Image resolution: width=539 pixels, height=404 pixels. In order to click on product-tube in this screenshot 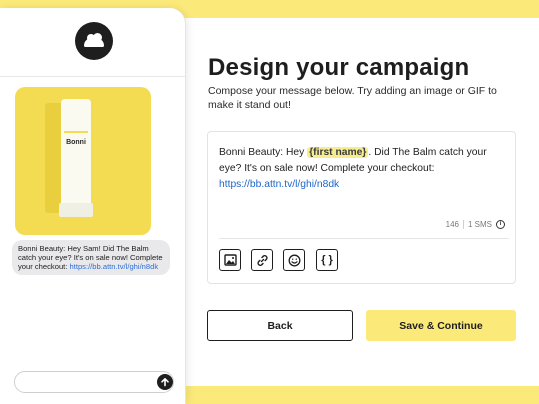, I will do `click(76, 155)`.